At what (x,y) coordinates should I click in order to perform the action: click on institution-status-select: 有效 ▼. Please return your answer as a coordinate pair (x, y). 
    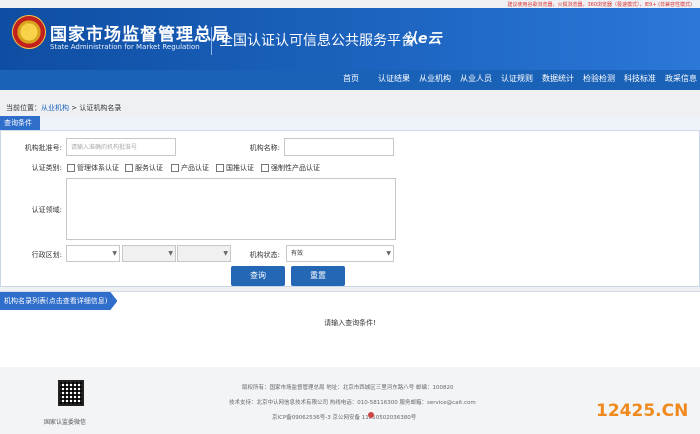
    Looking at the image, I should click on (340, 253).